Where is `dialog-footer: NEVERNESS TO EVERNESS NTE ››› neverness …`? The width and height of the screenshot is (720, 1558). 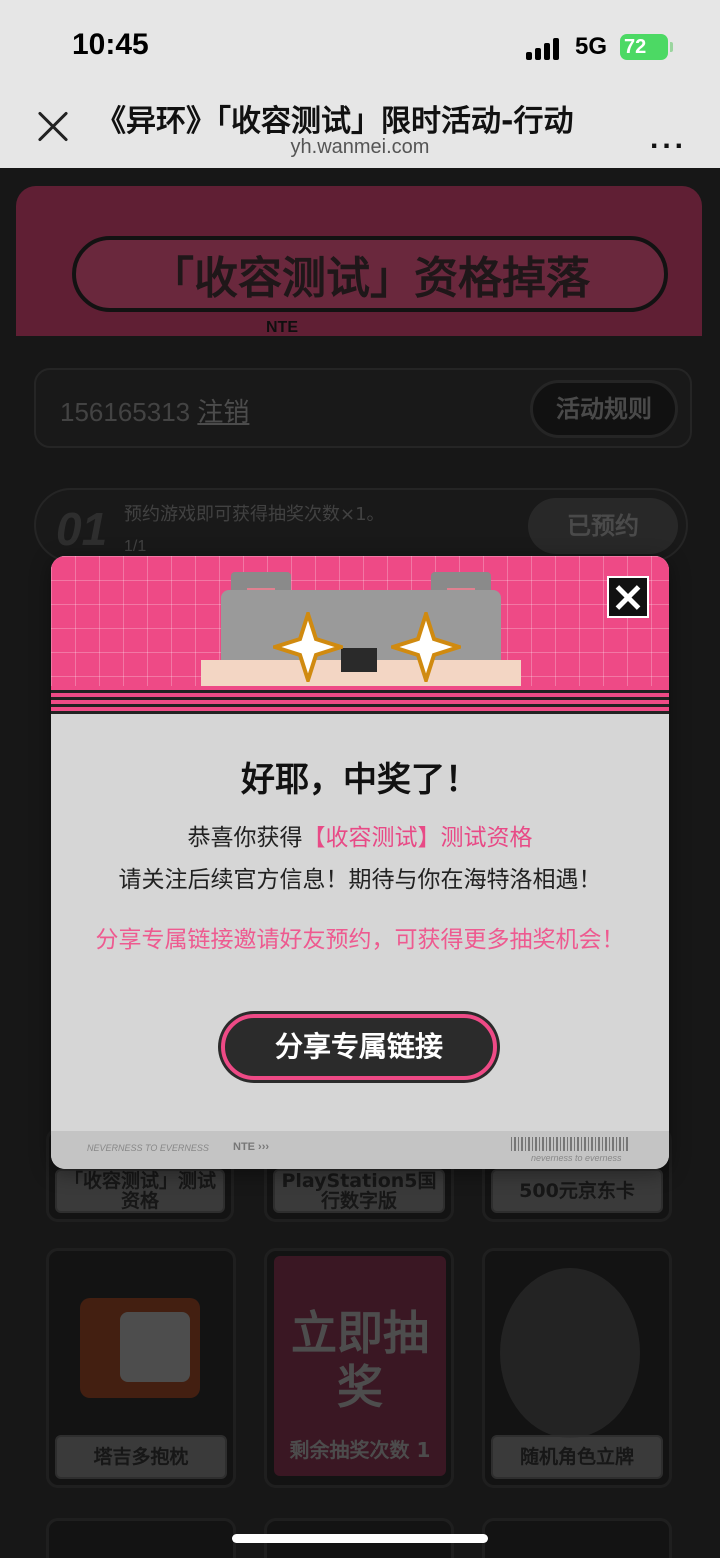
dialog-footer: NEVERNESS TO EVERNESS NTE ››› neverness … is located at coordinates (360, 1150).